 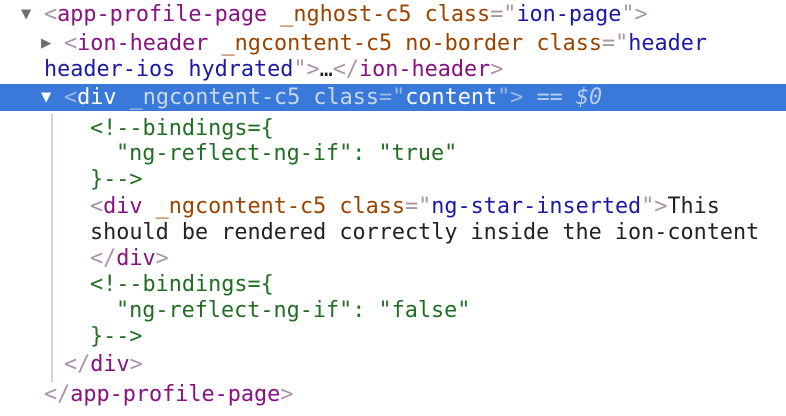 I want to click on comment: "ng-reflect-ng-if": "false", so click(x=293, y=310).